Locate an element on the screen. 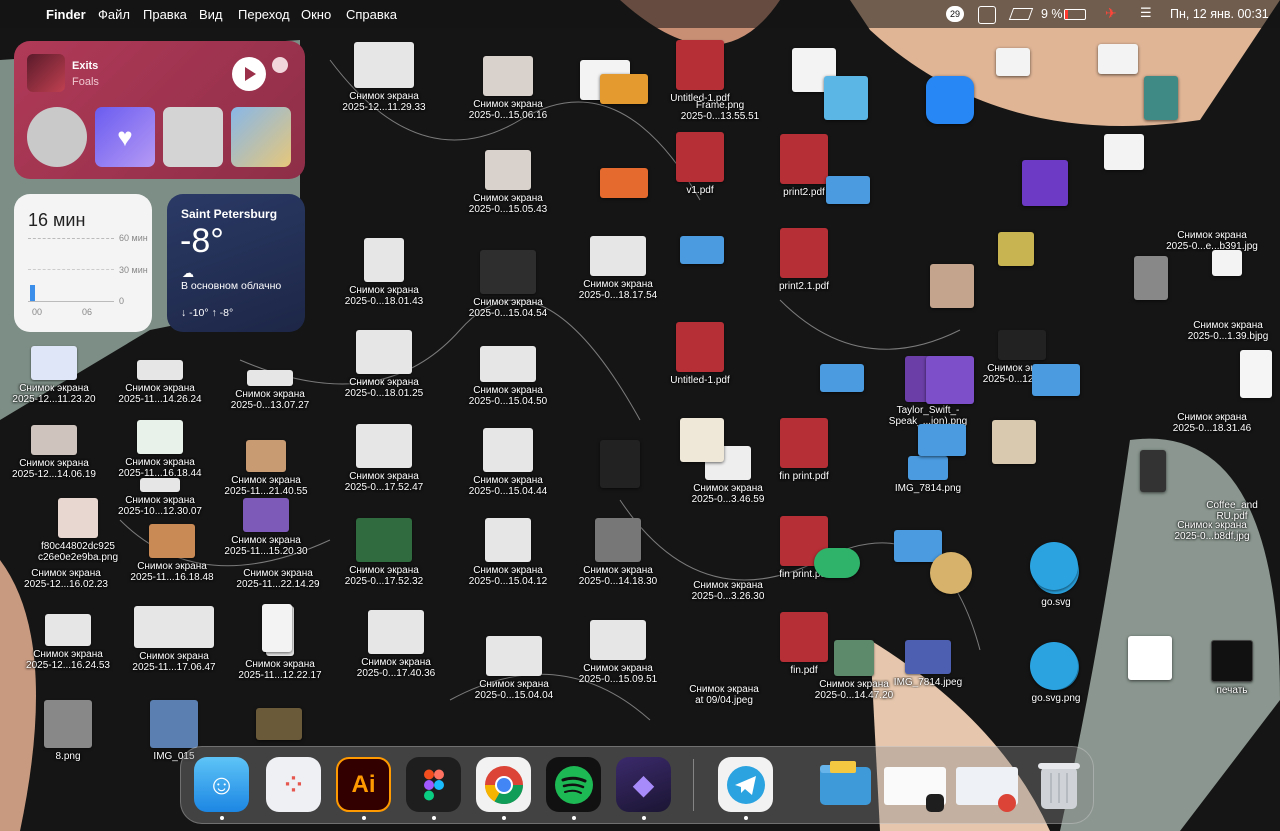  dock-downloads-folder is located at coordinates (845, 784).